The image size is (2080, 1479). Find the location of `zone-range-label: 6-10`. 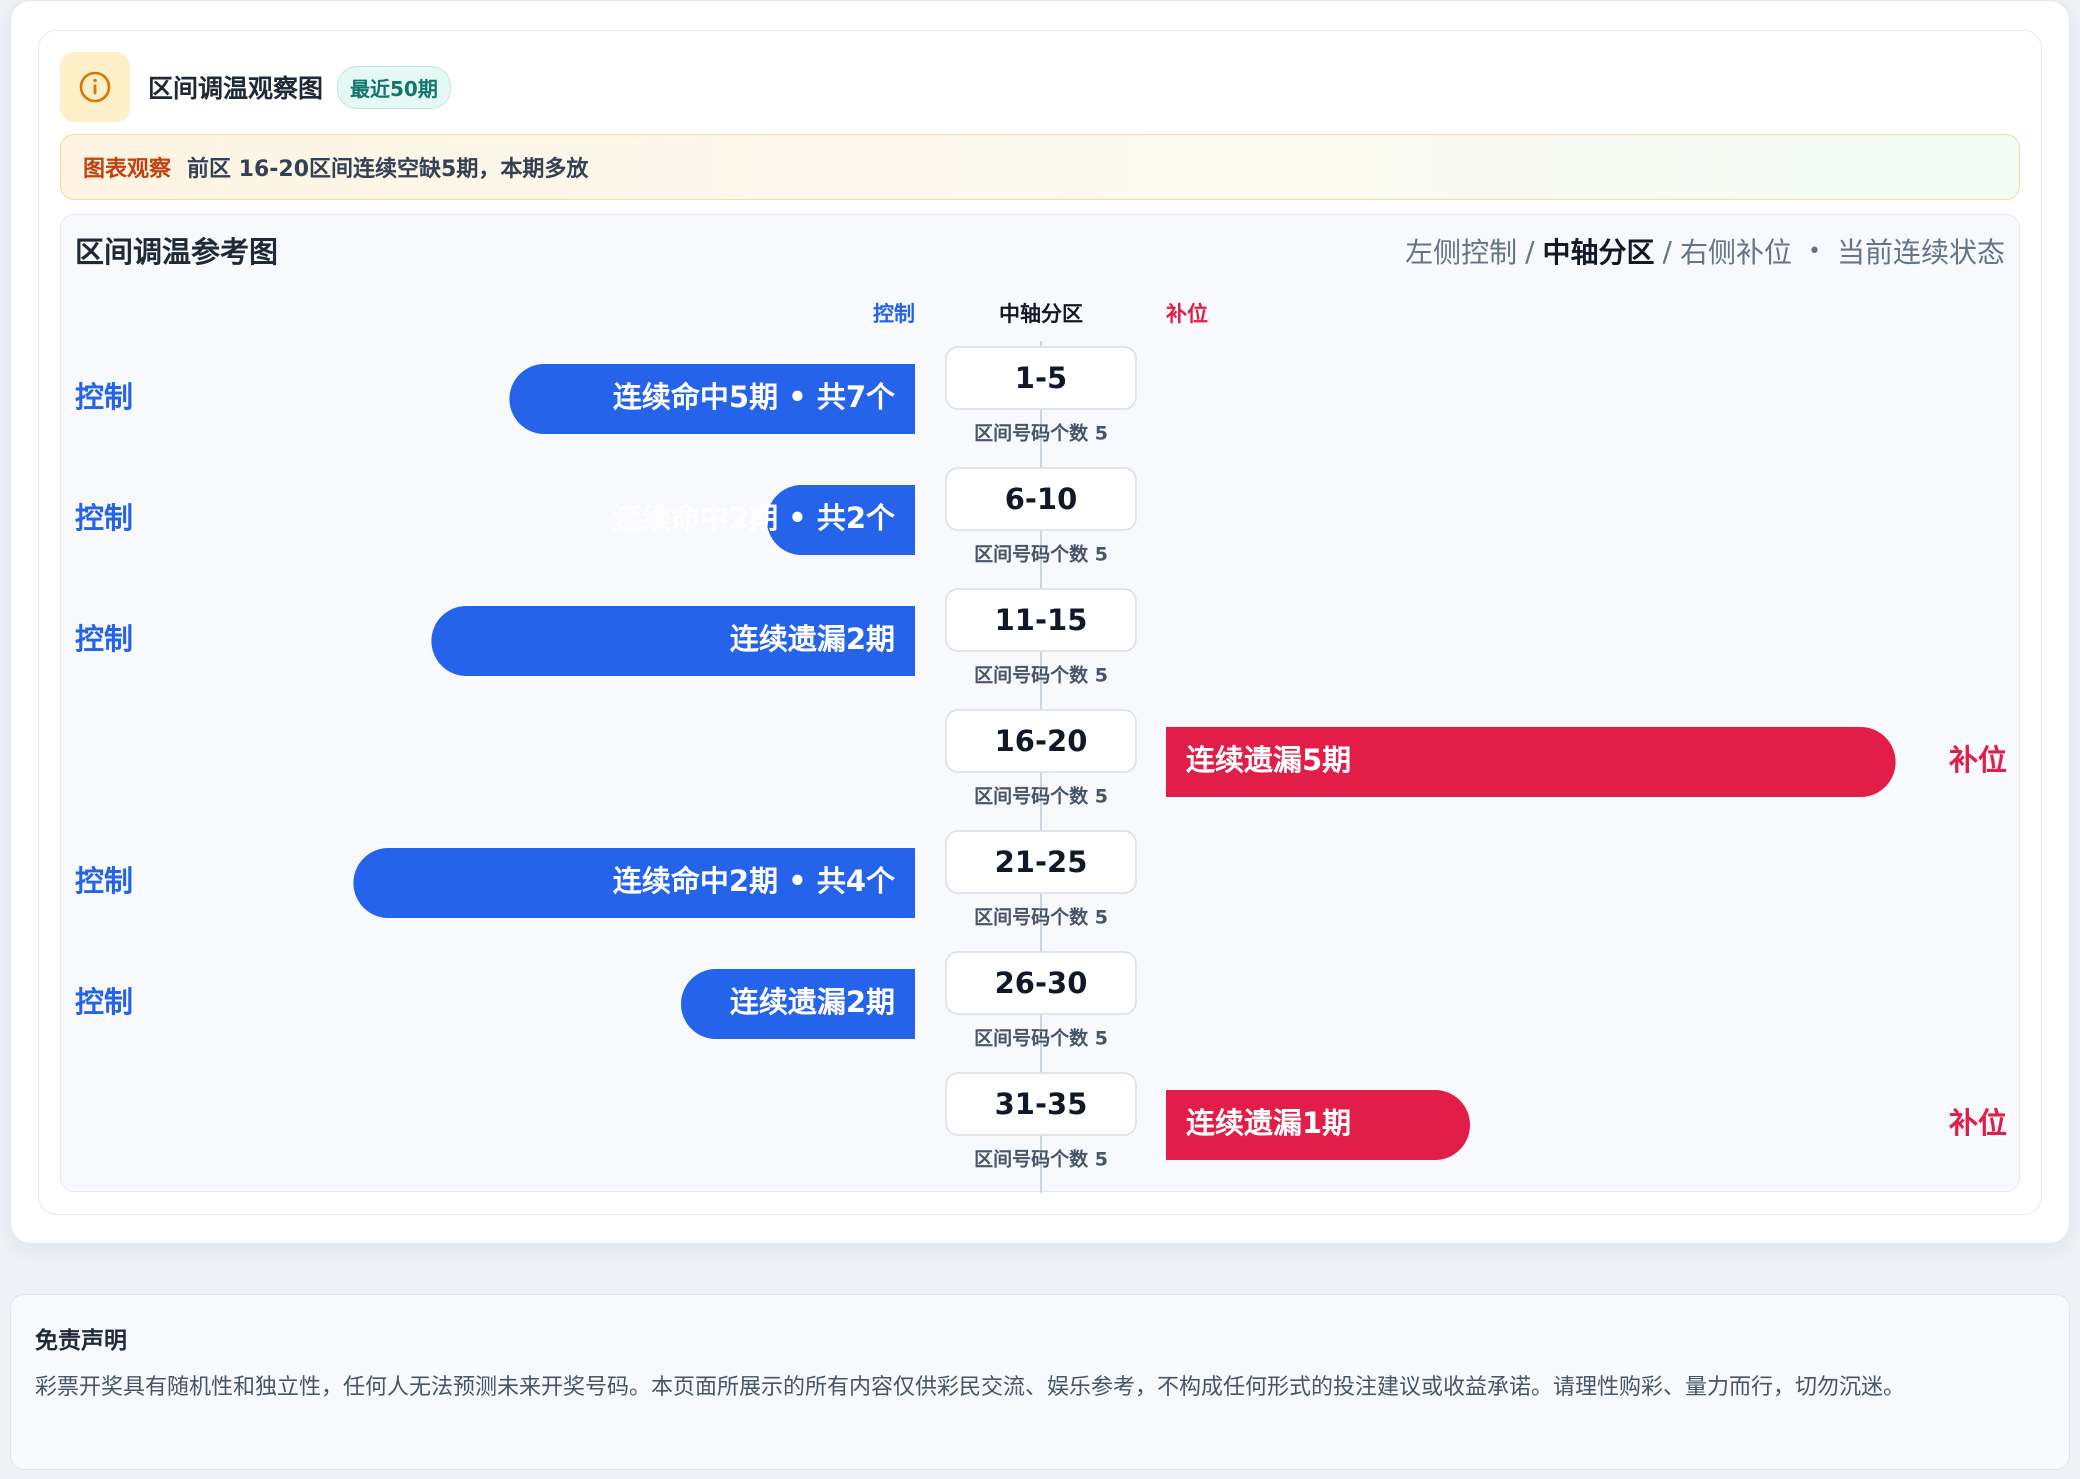

zone-range-label: 6-10 is located at coordinates (1041, 499).